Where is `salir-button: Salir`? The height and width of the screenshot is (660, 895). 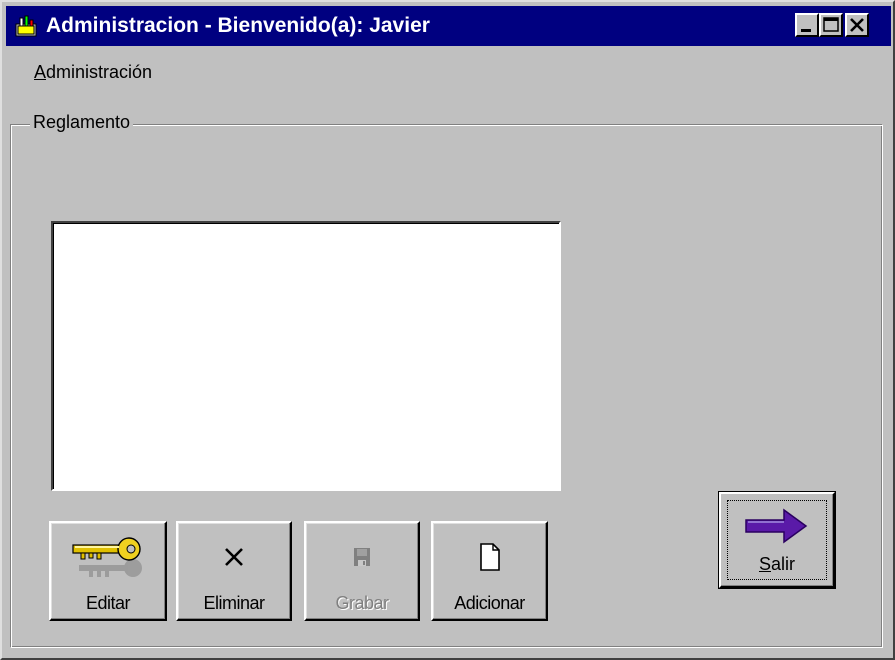 salir-button: Salir is located at coordinates (777, 540).